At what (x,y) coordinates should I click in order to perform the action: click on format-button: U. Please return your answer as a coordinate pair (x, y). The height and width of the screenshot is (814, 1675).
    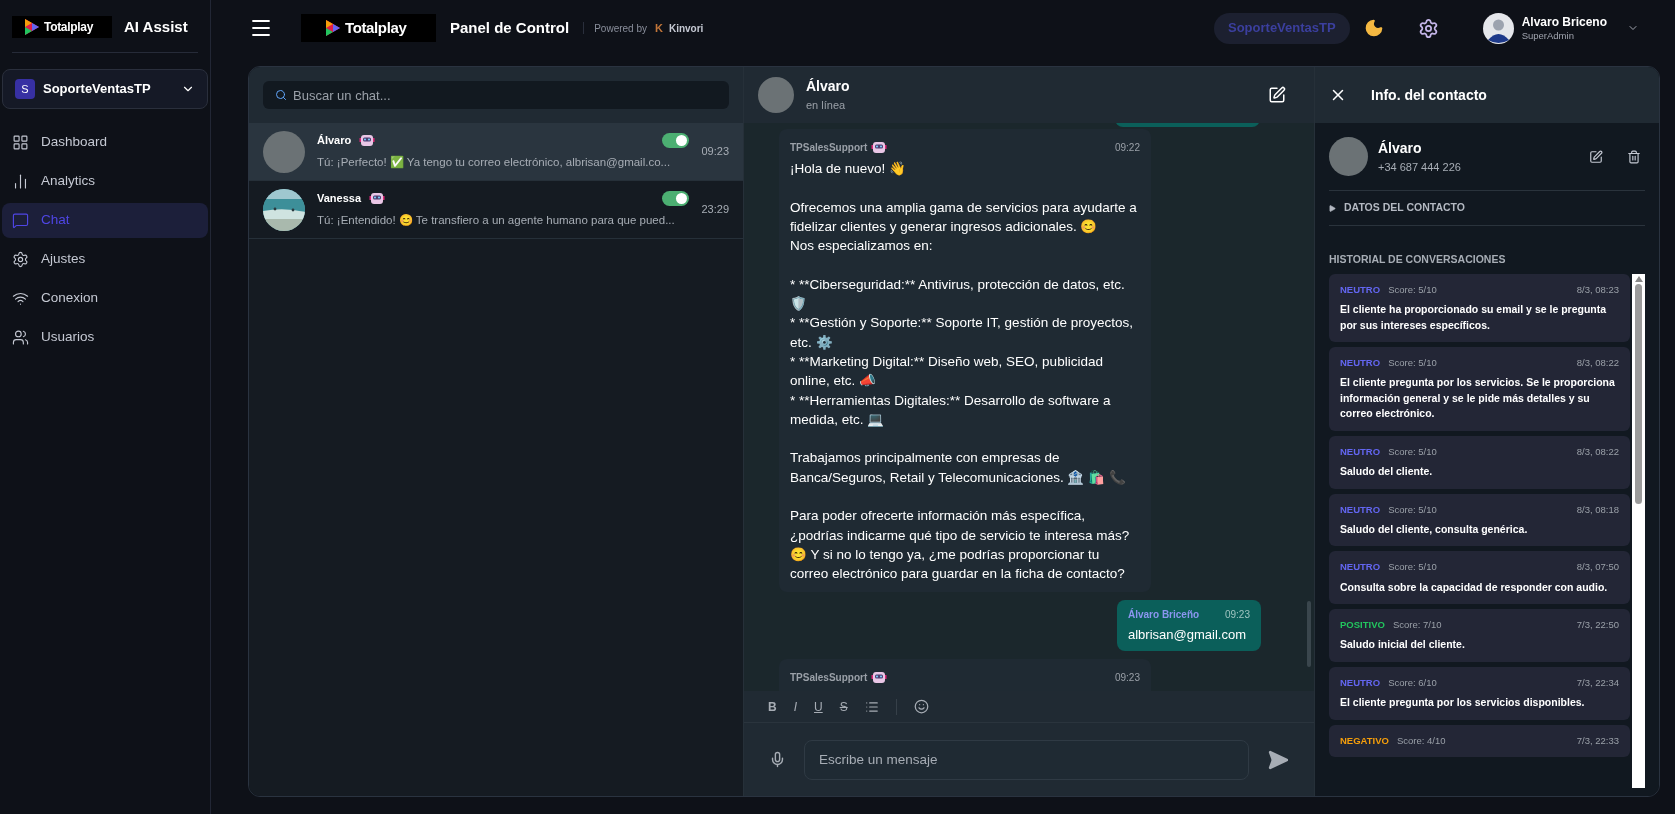
    Looking at the image, I should click on (818, 706).